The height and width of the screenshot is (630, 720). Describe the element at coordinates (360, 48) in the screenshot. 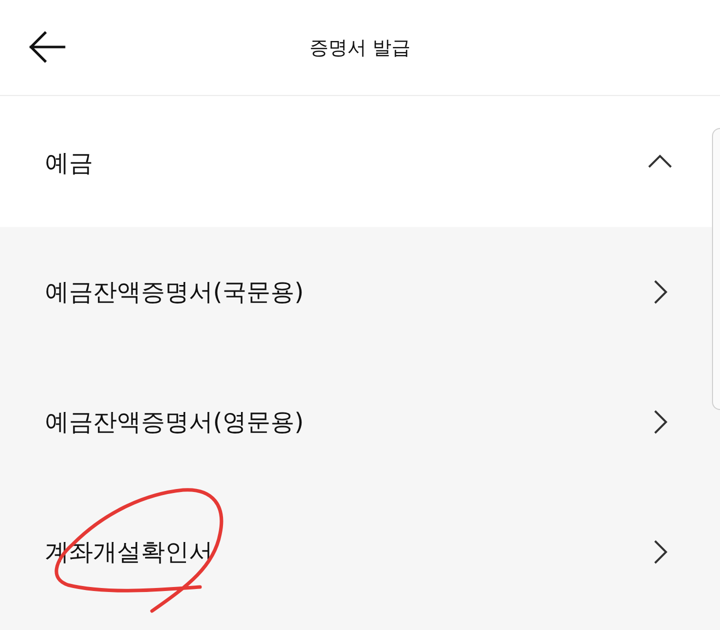

I see `page-title: 증명서 발급` at that location.